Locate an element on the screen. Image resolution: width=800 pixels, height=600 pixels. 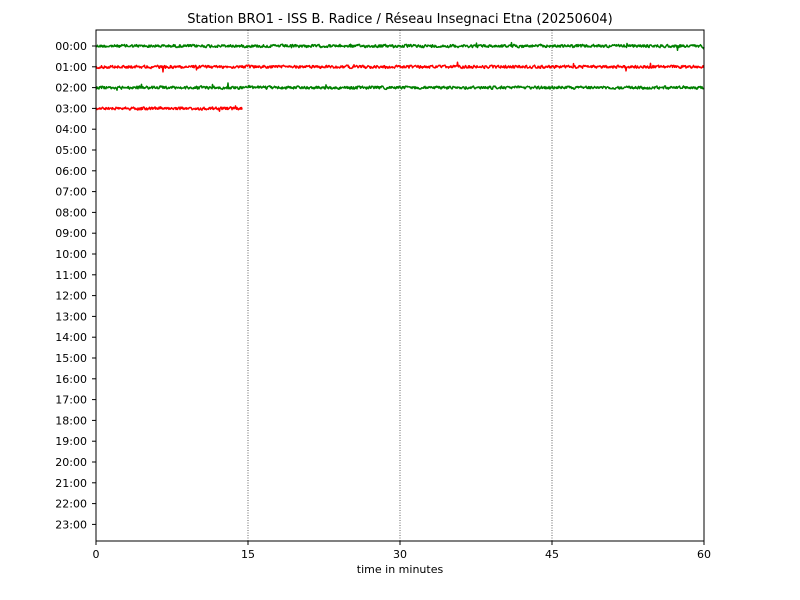
y-tick-label: 23:00 is located at coordinates (71, 524).